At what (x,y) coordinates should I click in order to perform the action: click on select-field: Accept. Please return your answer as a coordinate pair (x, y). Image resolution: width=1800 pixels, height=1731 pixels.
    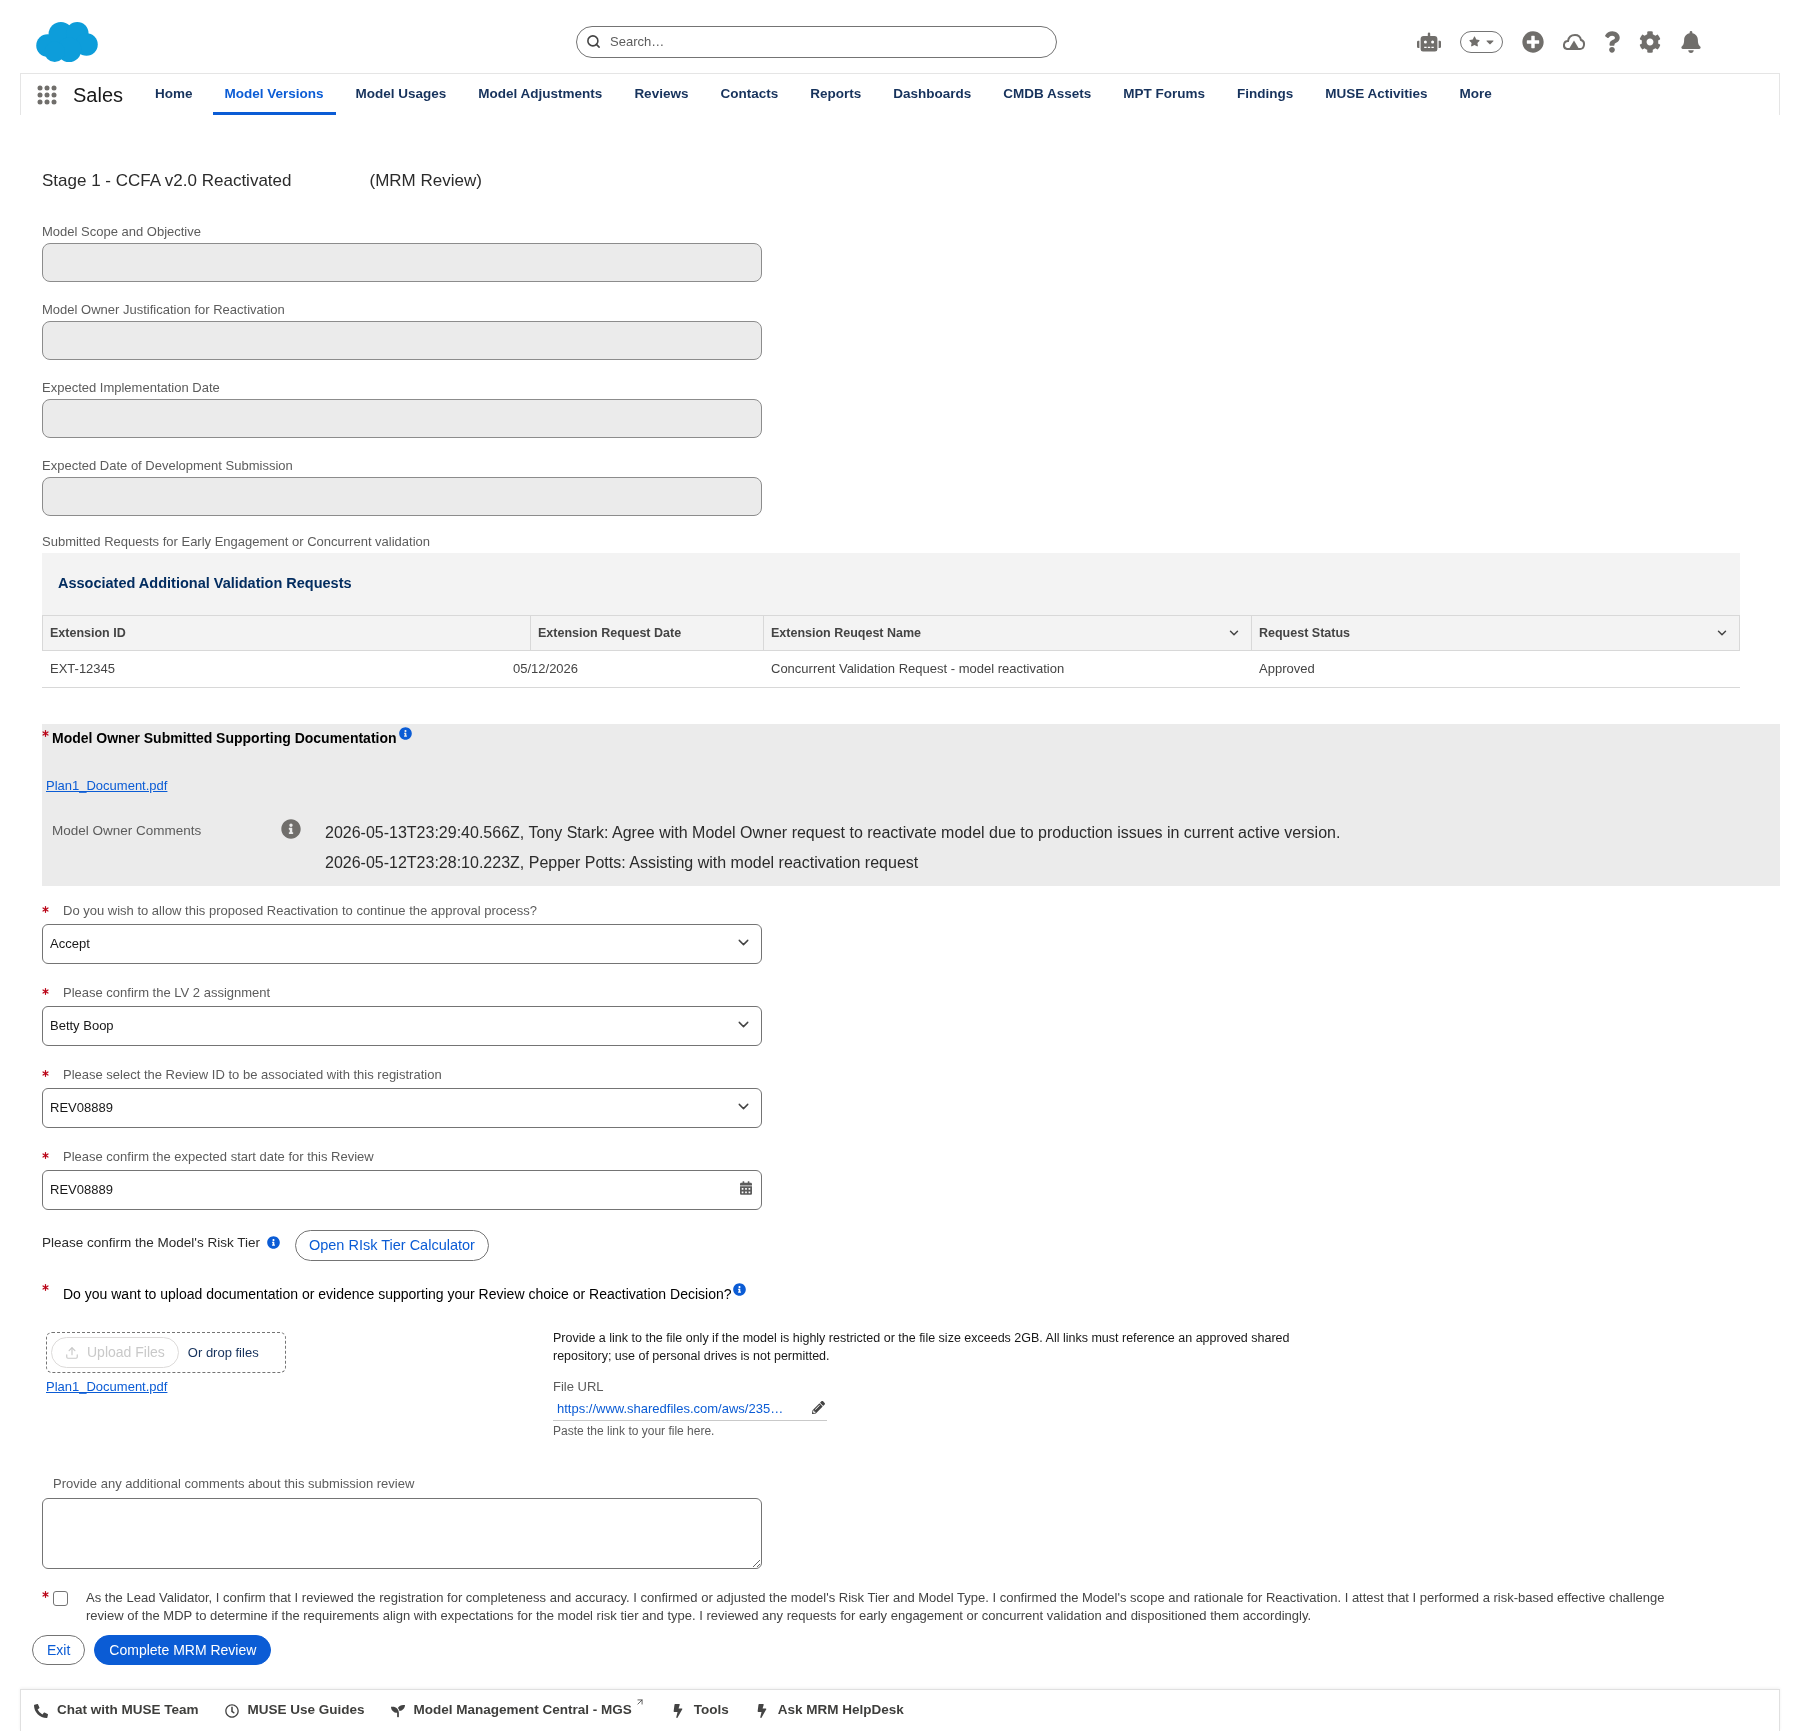
    Looking at the image, I should click on (402, 944).